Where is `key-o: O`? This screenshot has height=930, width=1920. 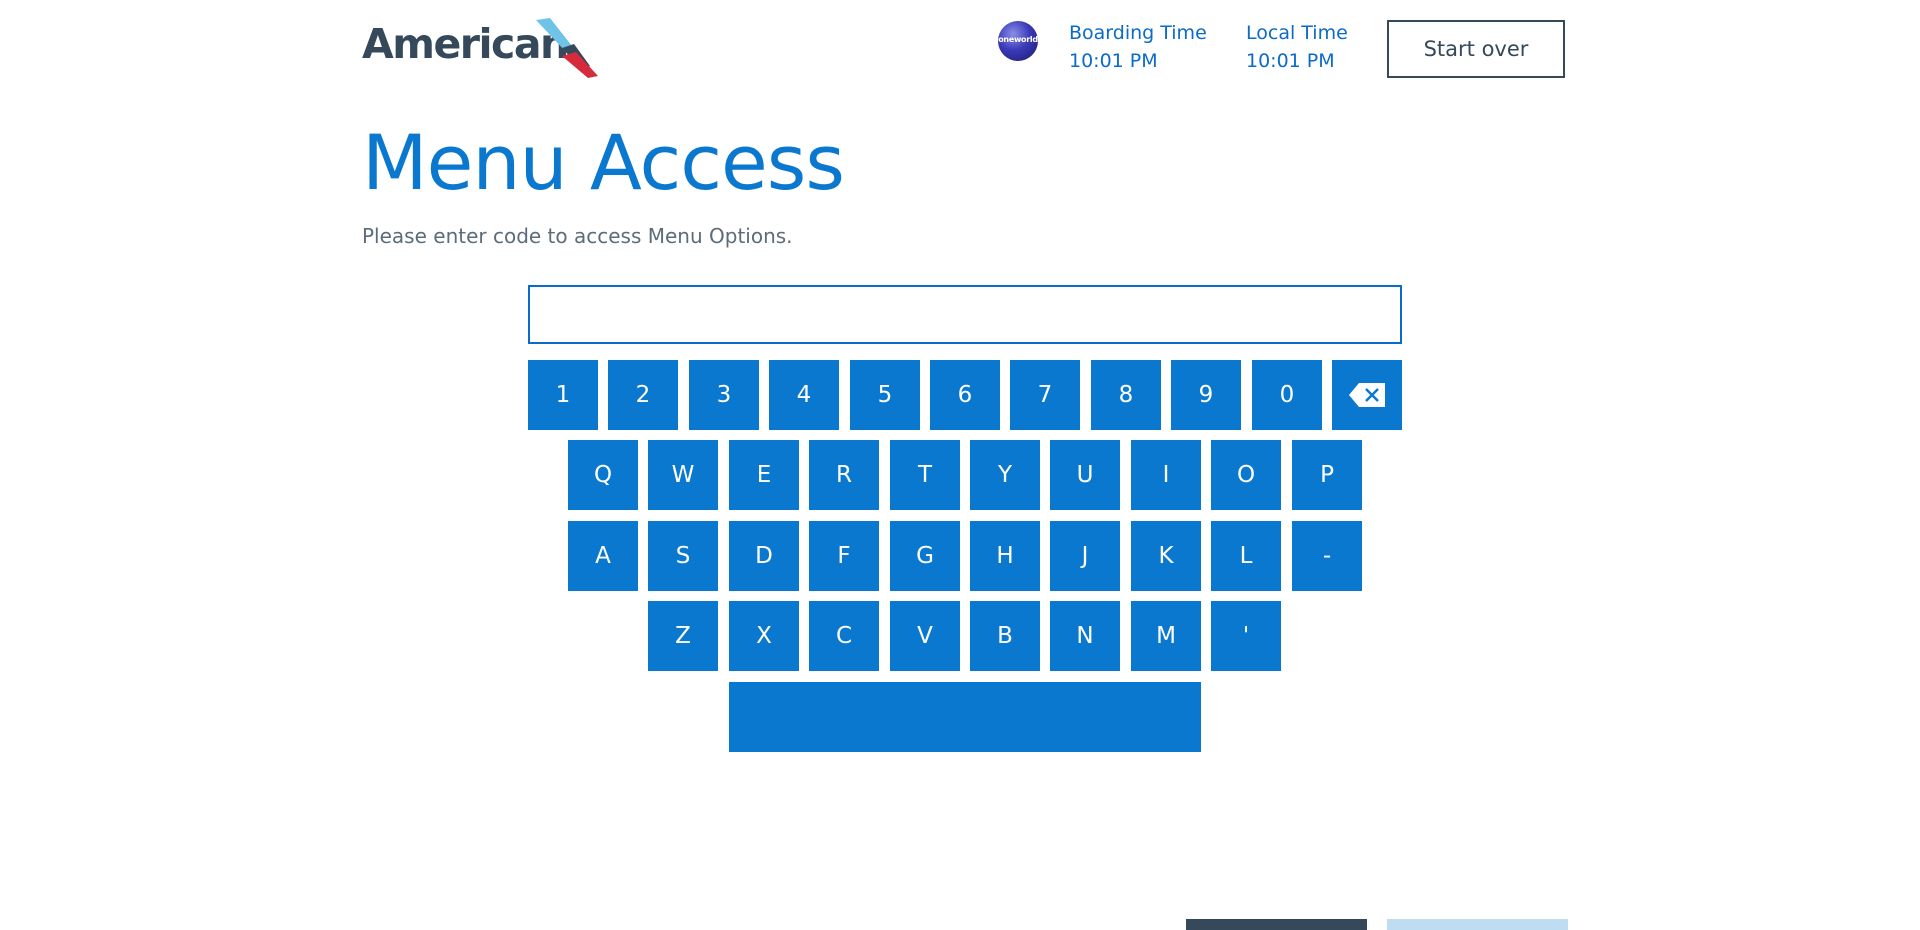 key-o: O is located at coordinates (1246, 475).